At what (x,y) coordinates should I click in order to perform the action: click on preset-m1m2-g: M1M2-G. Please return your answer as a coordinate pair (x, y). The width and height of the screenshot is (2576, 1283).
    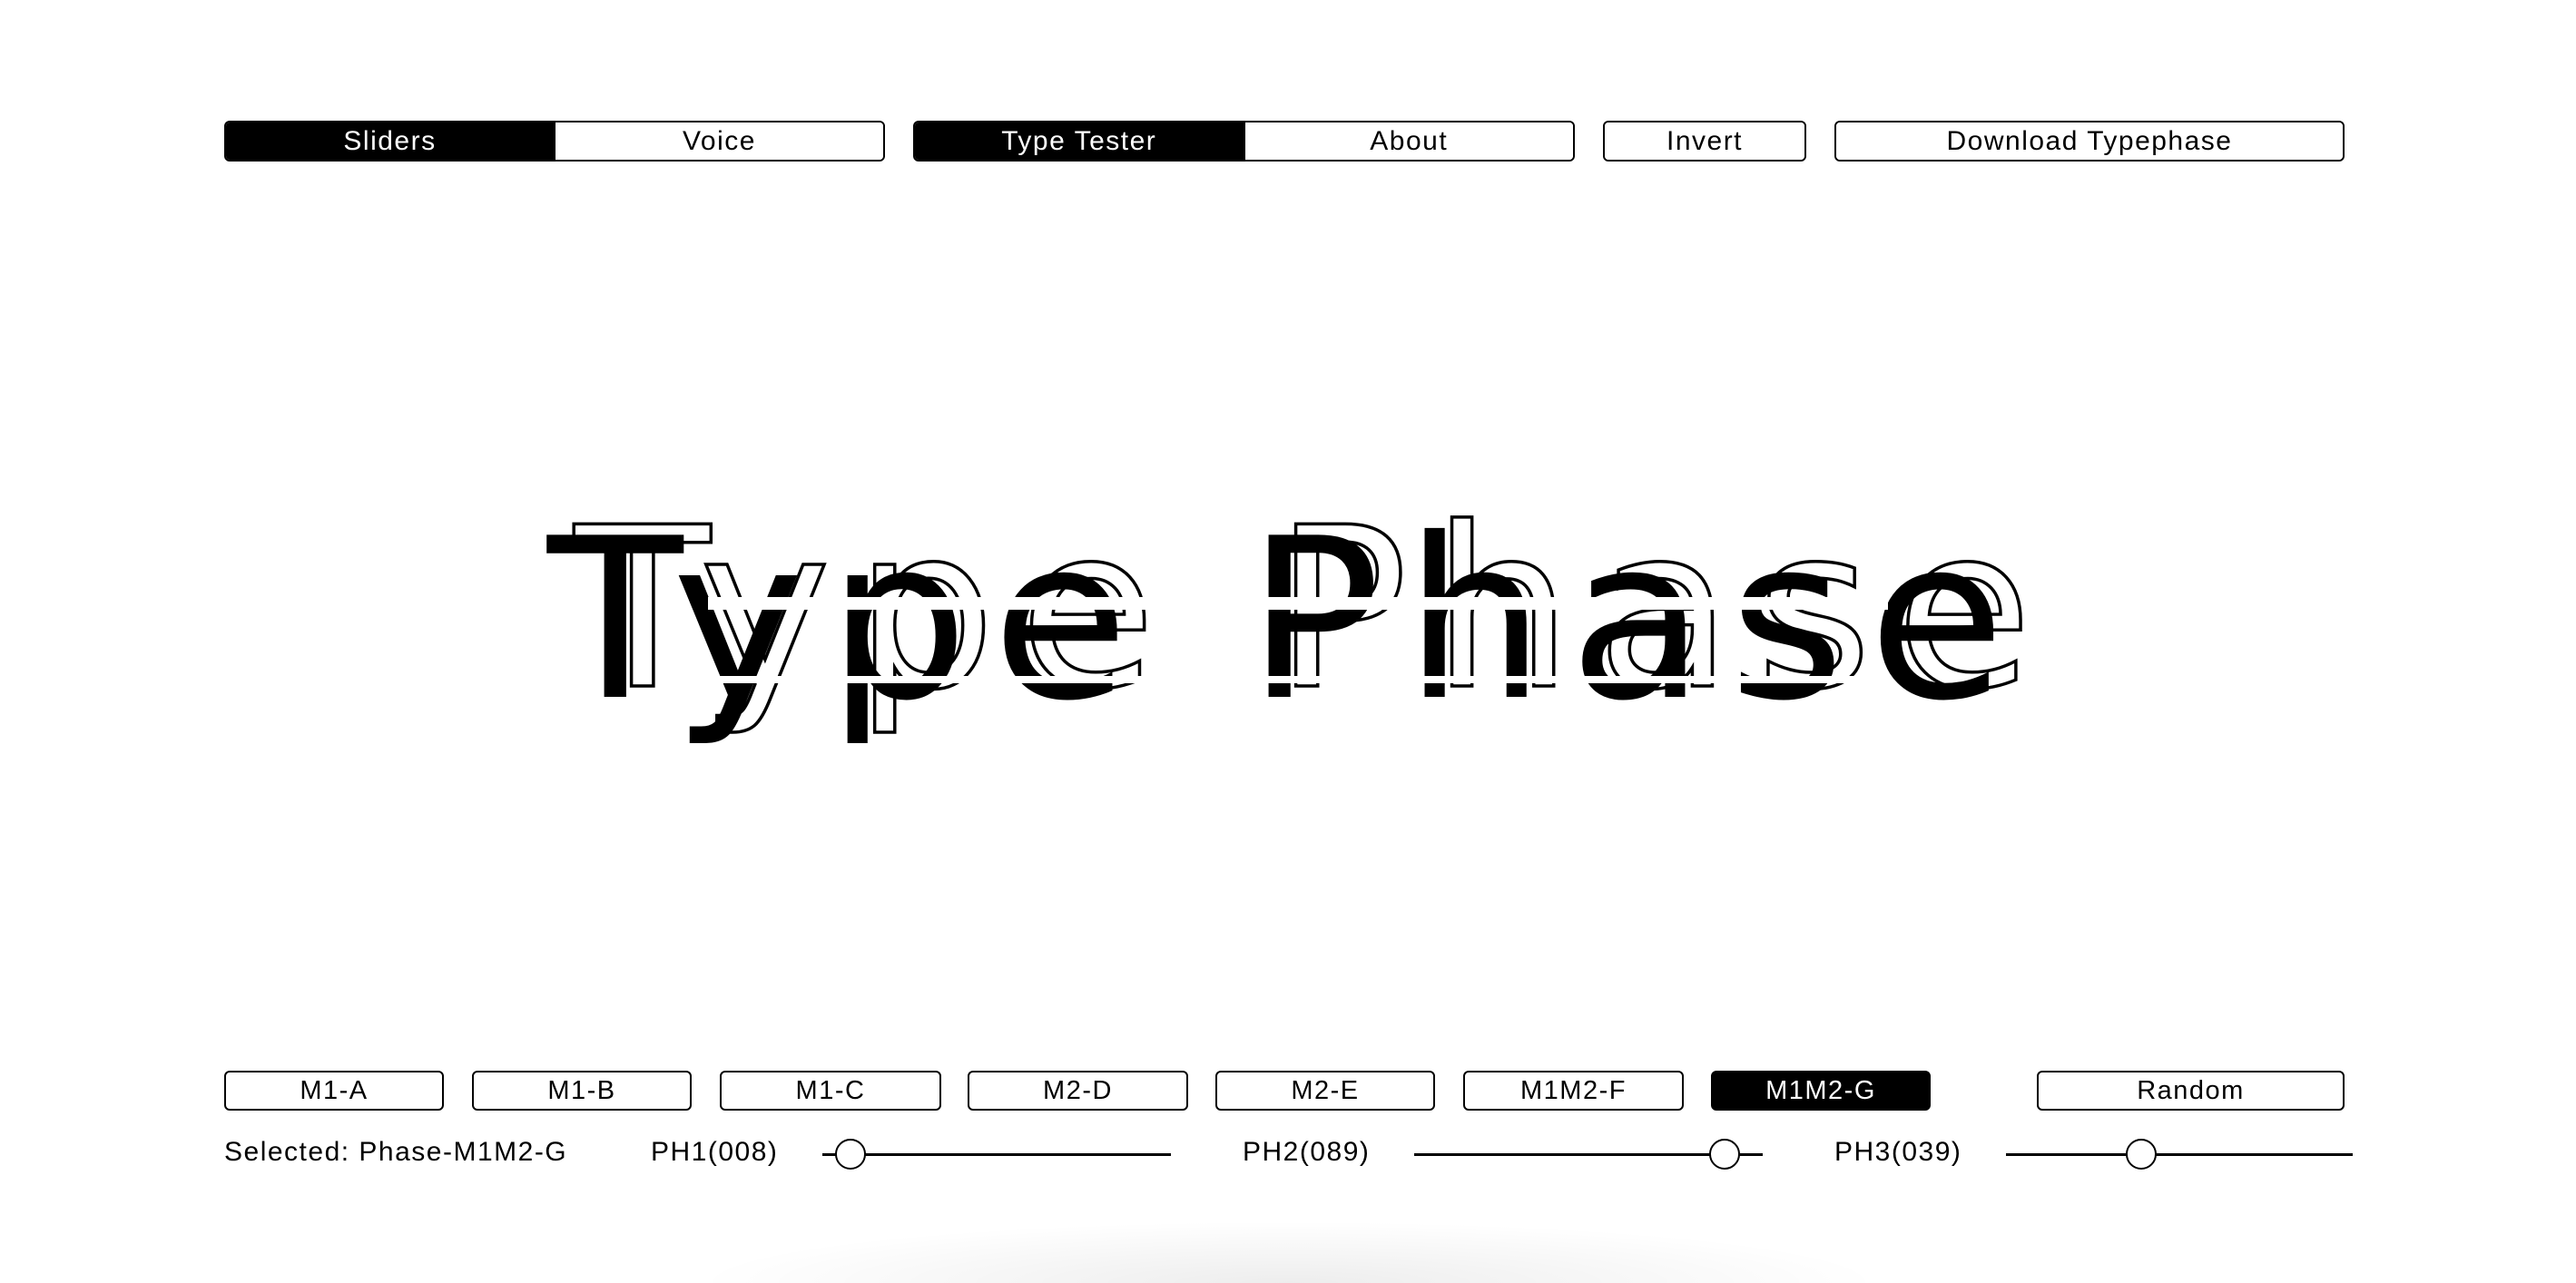
    Looking at the image, I should click on (1821, 1091).